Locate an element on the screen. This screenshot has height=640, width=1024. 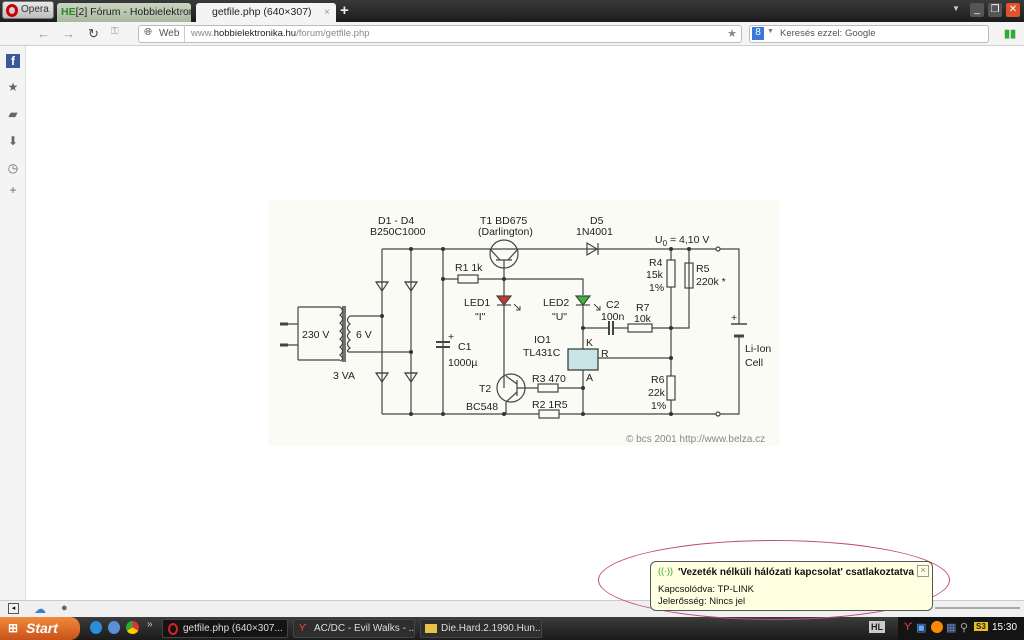
close-window-button: ✕ is located at coordinates (1013, 10).